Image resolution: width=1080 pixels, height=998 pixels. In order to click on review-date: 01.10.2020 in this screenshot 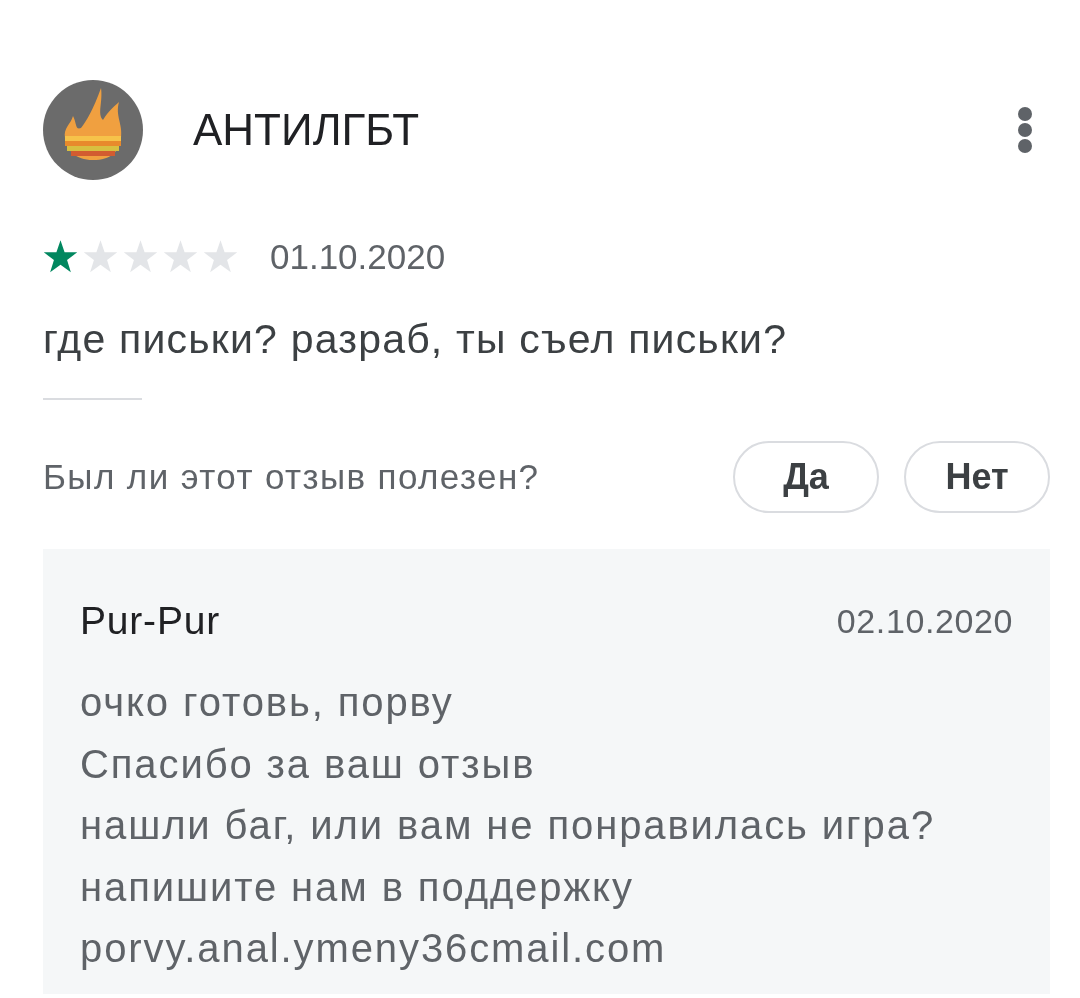, I will do `click(358, 257)`.